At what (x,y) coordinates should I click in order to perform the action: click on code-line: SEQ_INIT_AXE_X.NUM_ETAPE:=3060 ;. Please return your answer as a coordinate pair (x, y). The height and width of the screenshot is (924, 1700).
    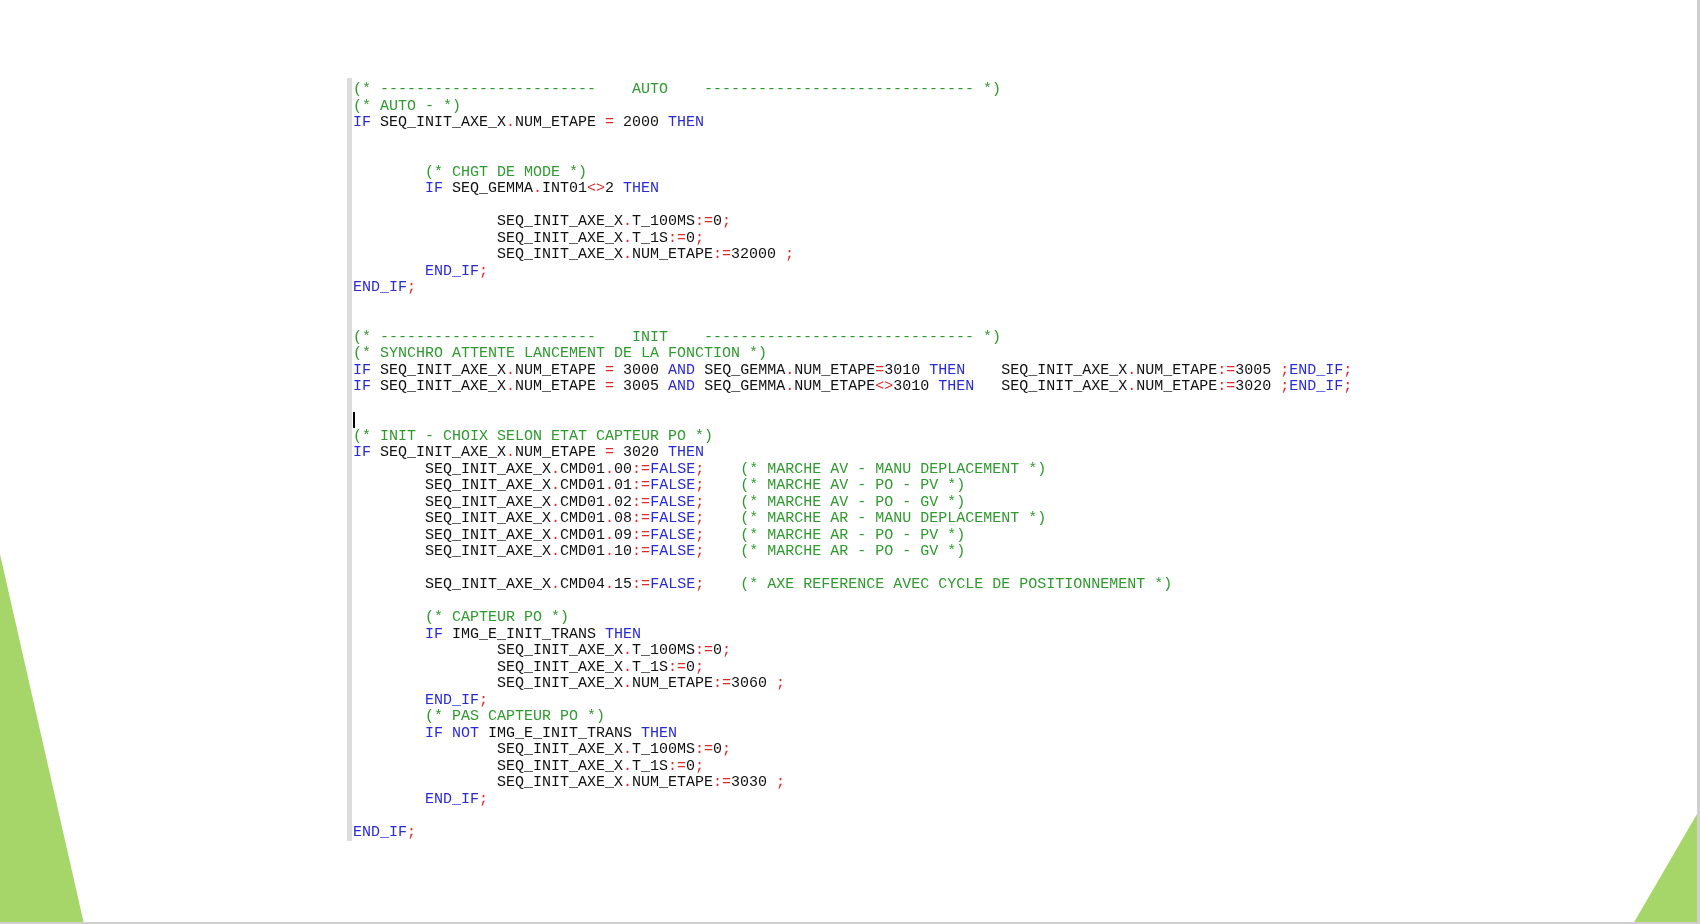
    Looking at the image, I should click on (641, 684).